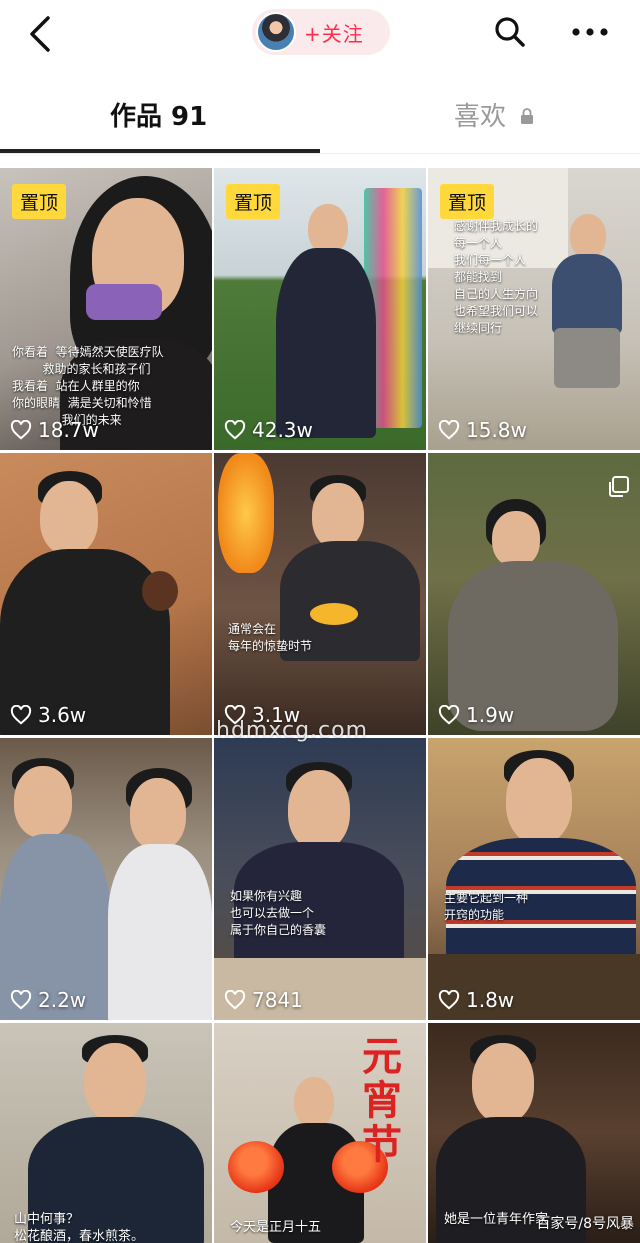 This screenshot has height=1243, width=640. Describe the element at coordinates (585, 1224) in the screenshot. I see `source-watermark: 百家号/8号风暴` at that location.